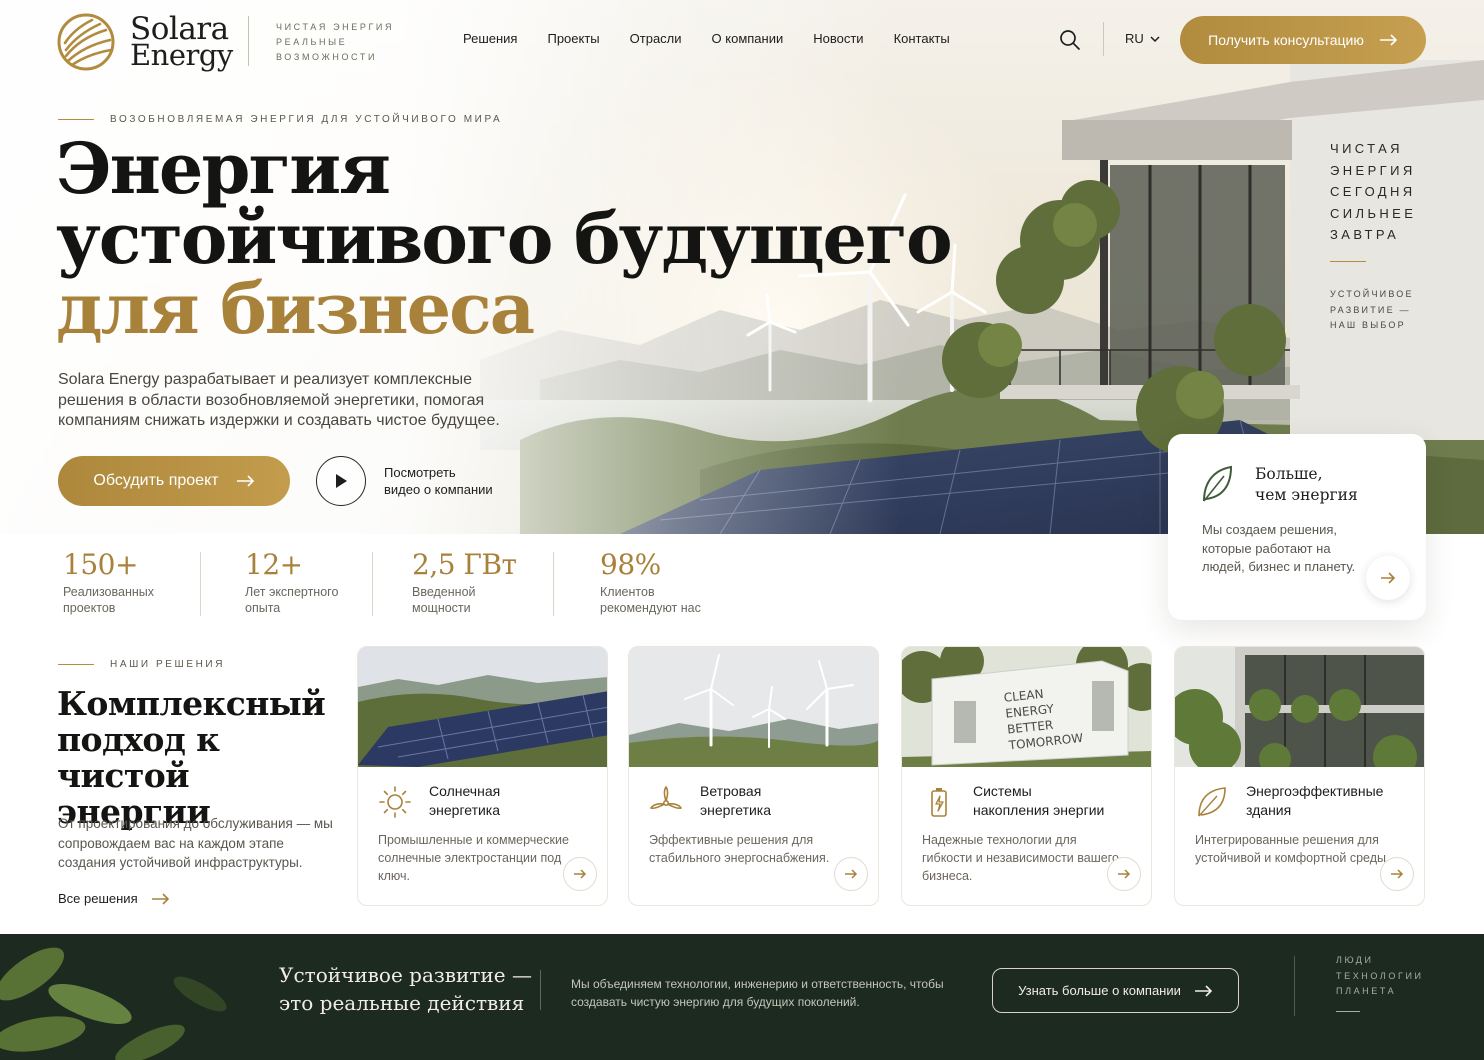 This screenshot has width=1484, height=1060. What do you see at coordinates (395, 802) in the screenshot?
I see `sun-icon` at bounding box center [395, 802].